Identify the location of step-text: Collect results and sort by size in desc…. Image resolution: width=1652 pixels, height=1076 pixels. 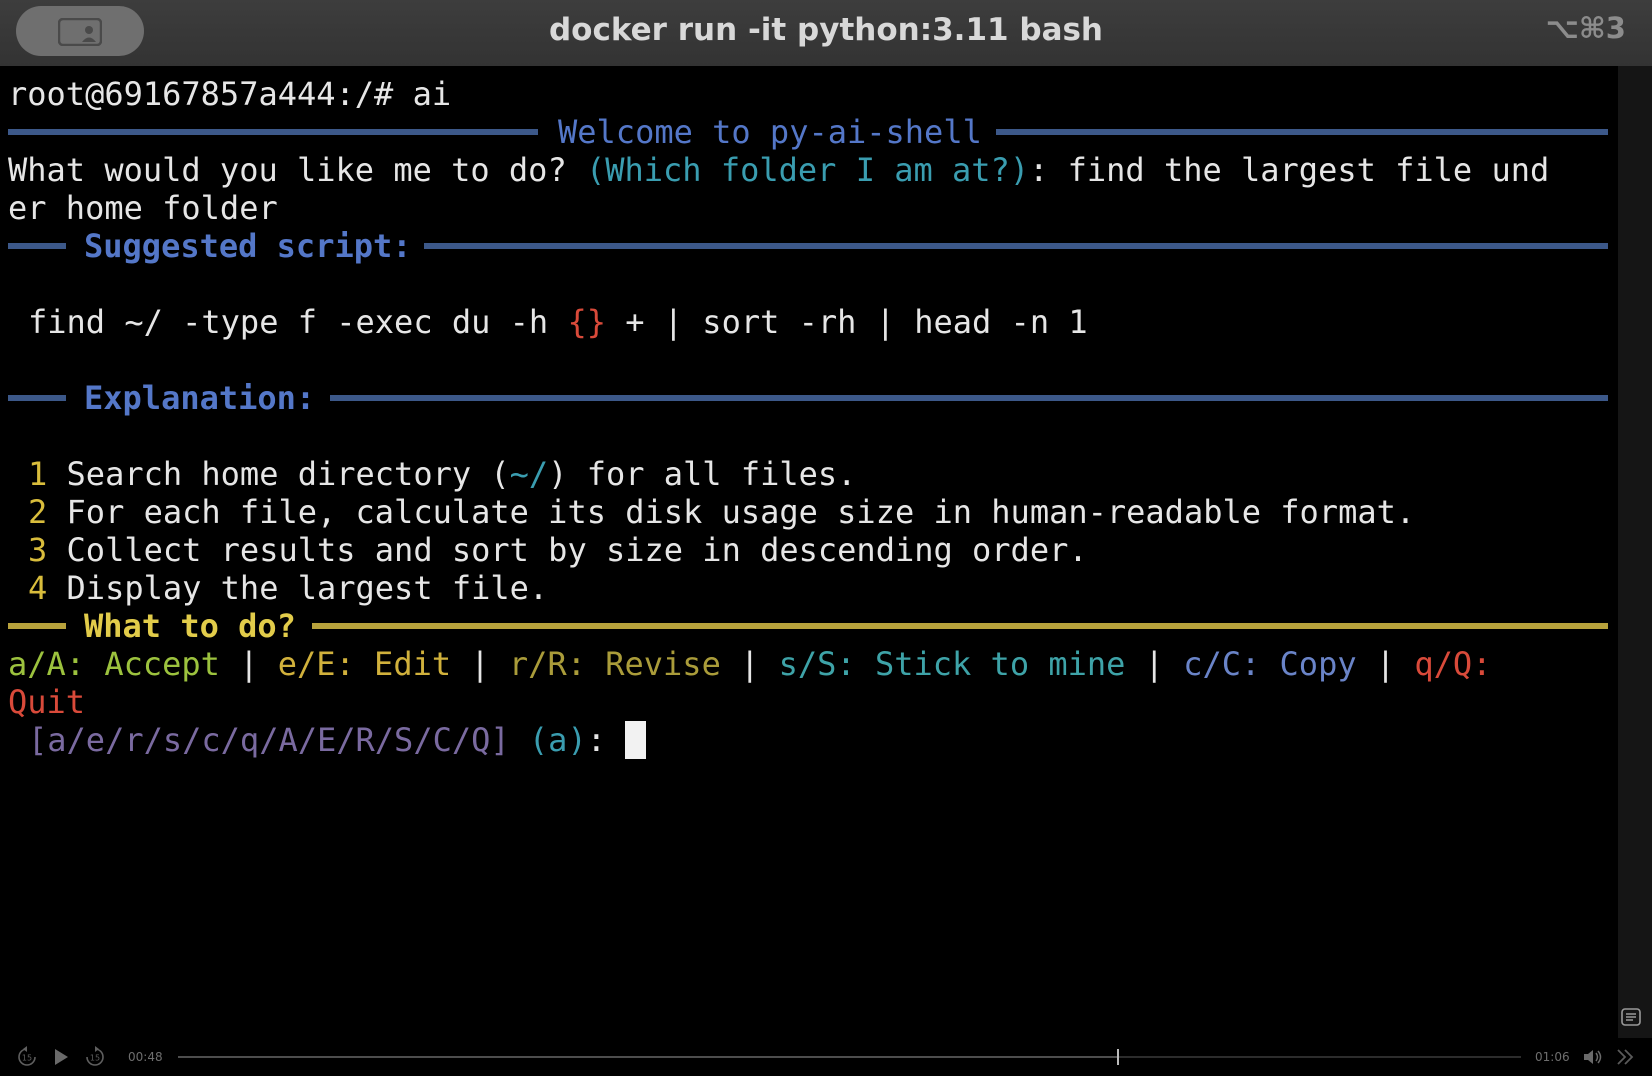
(577, 550).